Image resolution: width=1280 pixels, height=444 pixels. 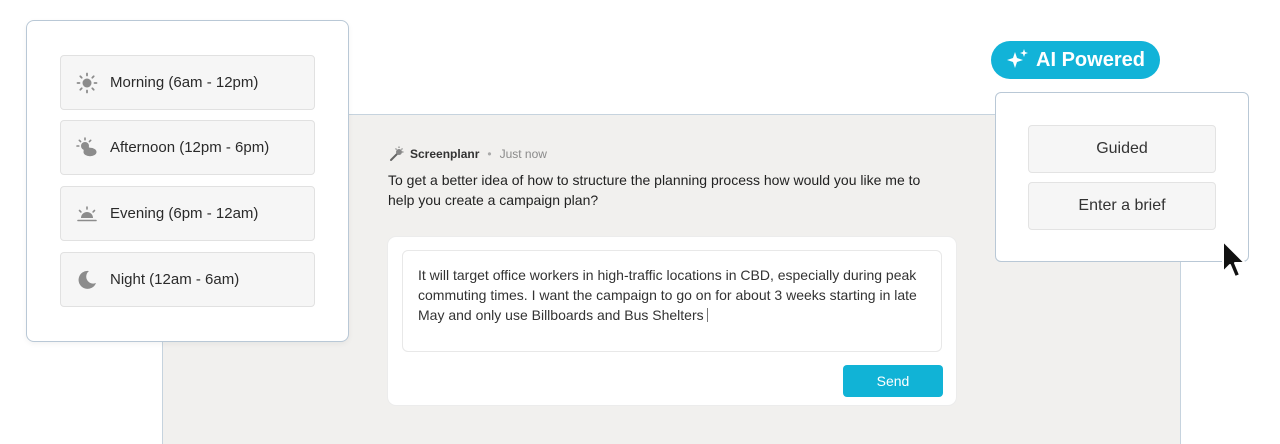 I want to click on magic-wand-icon, so click(x=397, y=153).